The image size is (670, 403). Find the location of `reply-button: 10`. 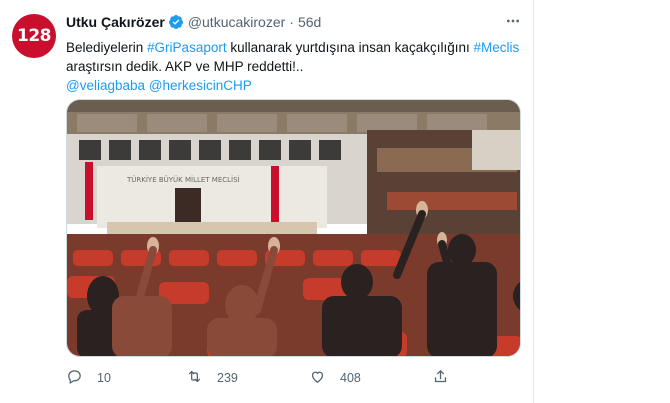

reply-button: 10 is located at coordinates (88, 378).